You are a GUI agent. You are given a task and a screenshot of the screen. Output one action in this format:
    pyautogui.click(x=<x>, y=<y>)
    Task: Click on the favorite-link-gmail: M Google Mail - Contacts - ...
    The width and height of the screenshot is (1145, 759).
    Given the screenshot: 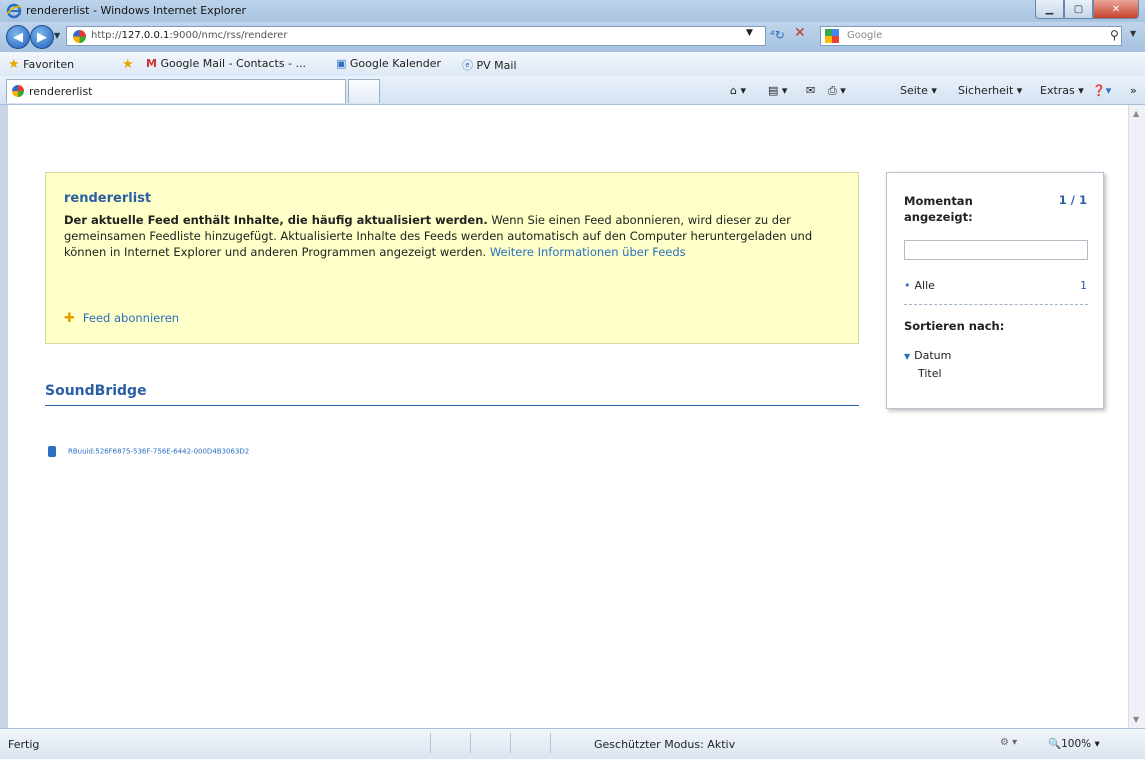 What is the action you would take?
    pyautogui.click(x=226, y=63)
    